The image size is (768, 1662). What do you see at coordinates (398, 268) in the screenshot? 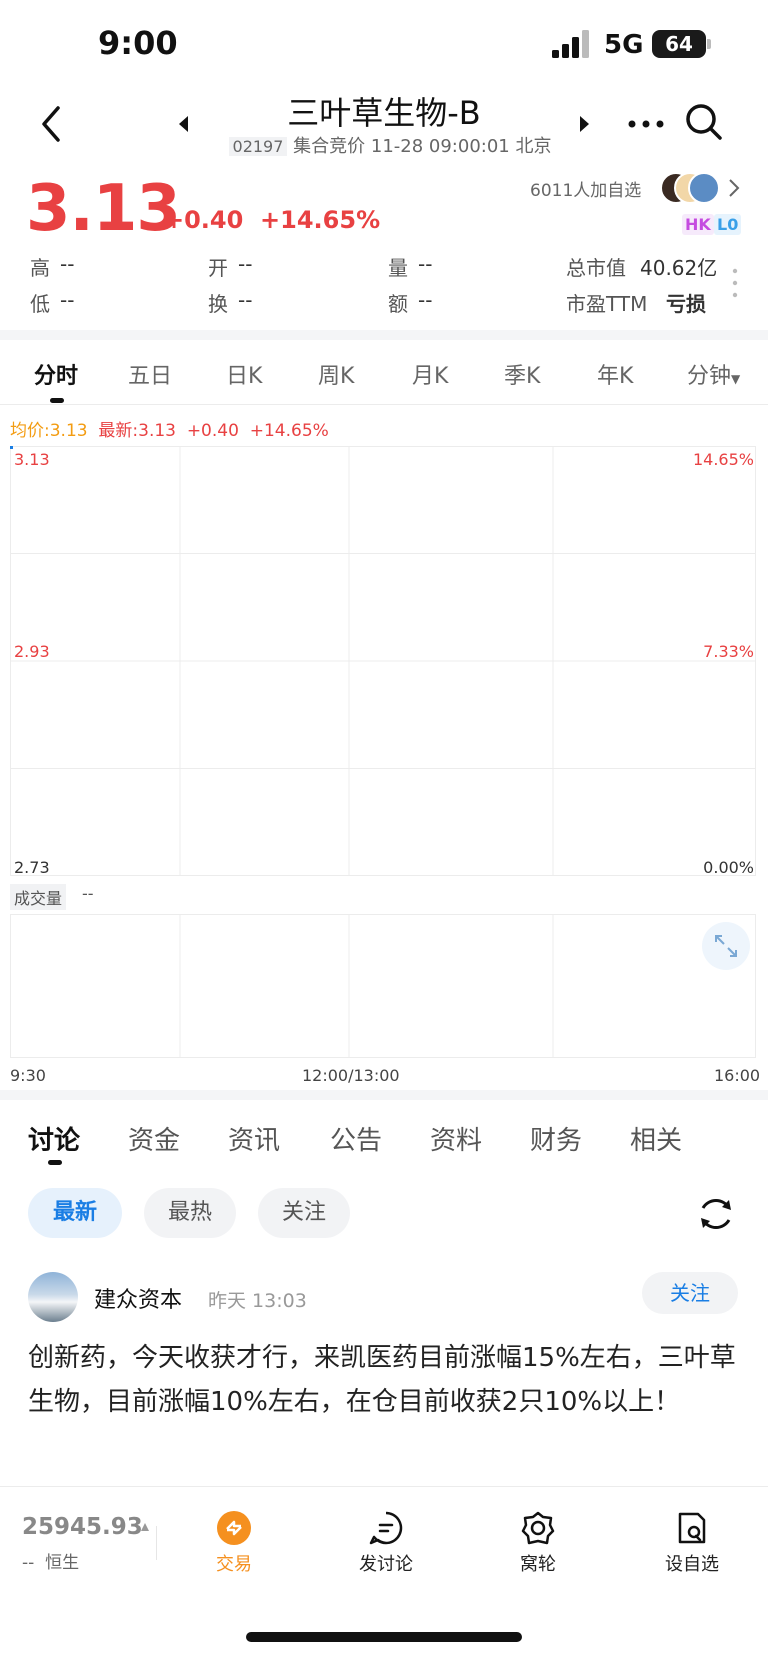
I see `volume-label: 量` at bounding box center [398, 268].